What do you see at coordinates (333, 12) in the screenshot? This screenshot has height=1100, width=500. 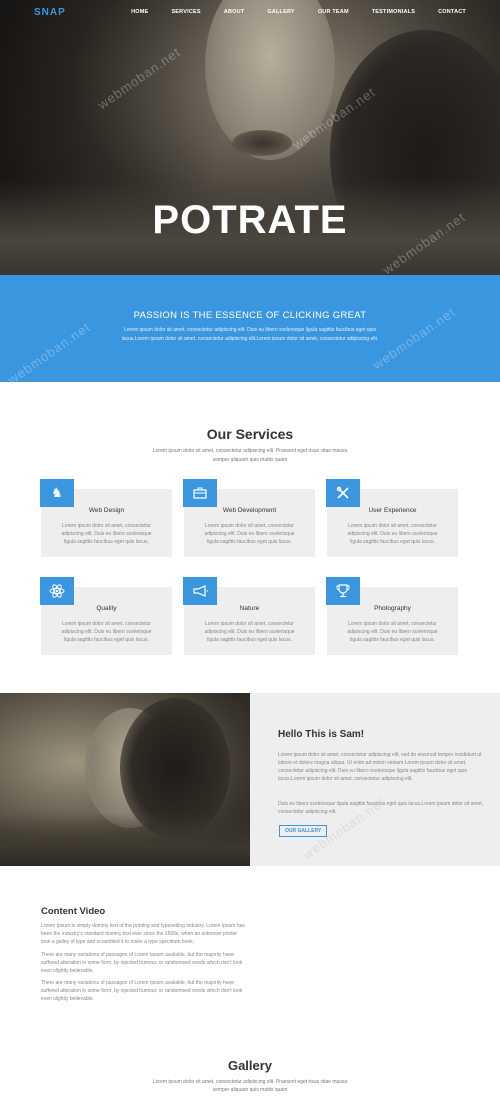 I see `nav-our-team: OUR TEAM` at bounding box center [333, 12].